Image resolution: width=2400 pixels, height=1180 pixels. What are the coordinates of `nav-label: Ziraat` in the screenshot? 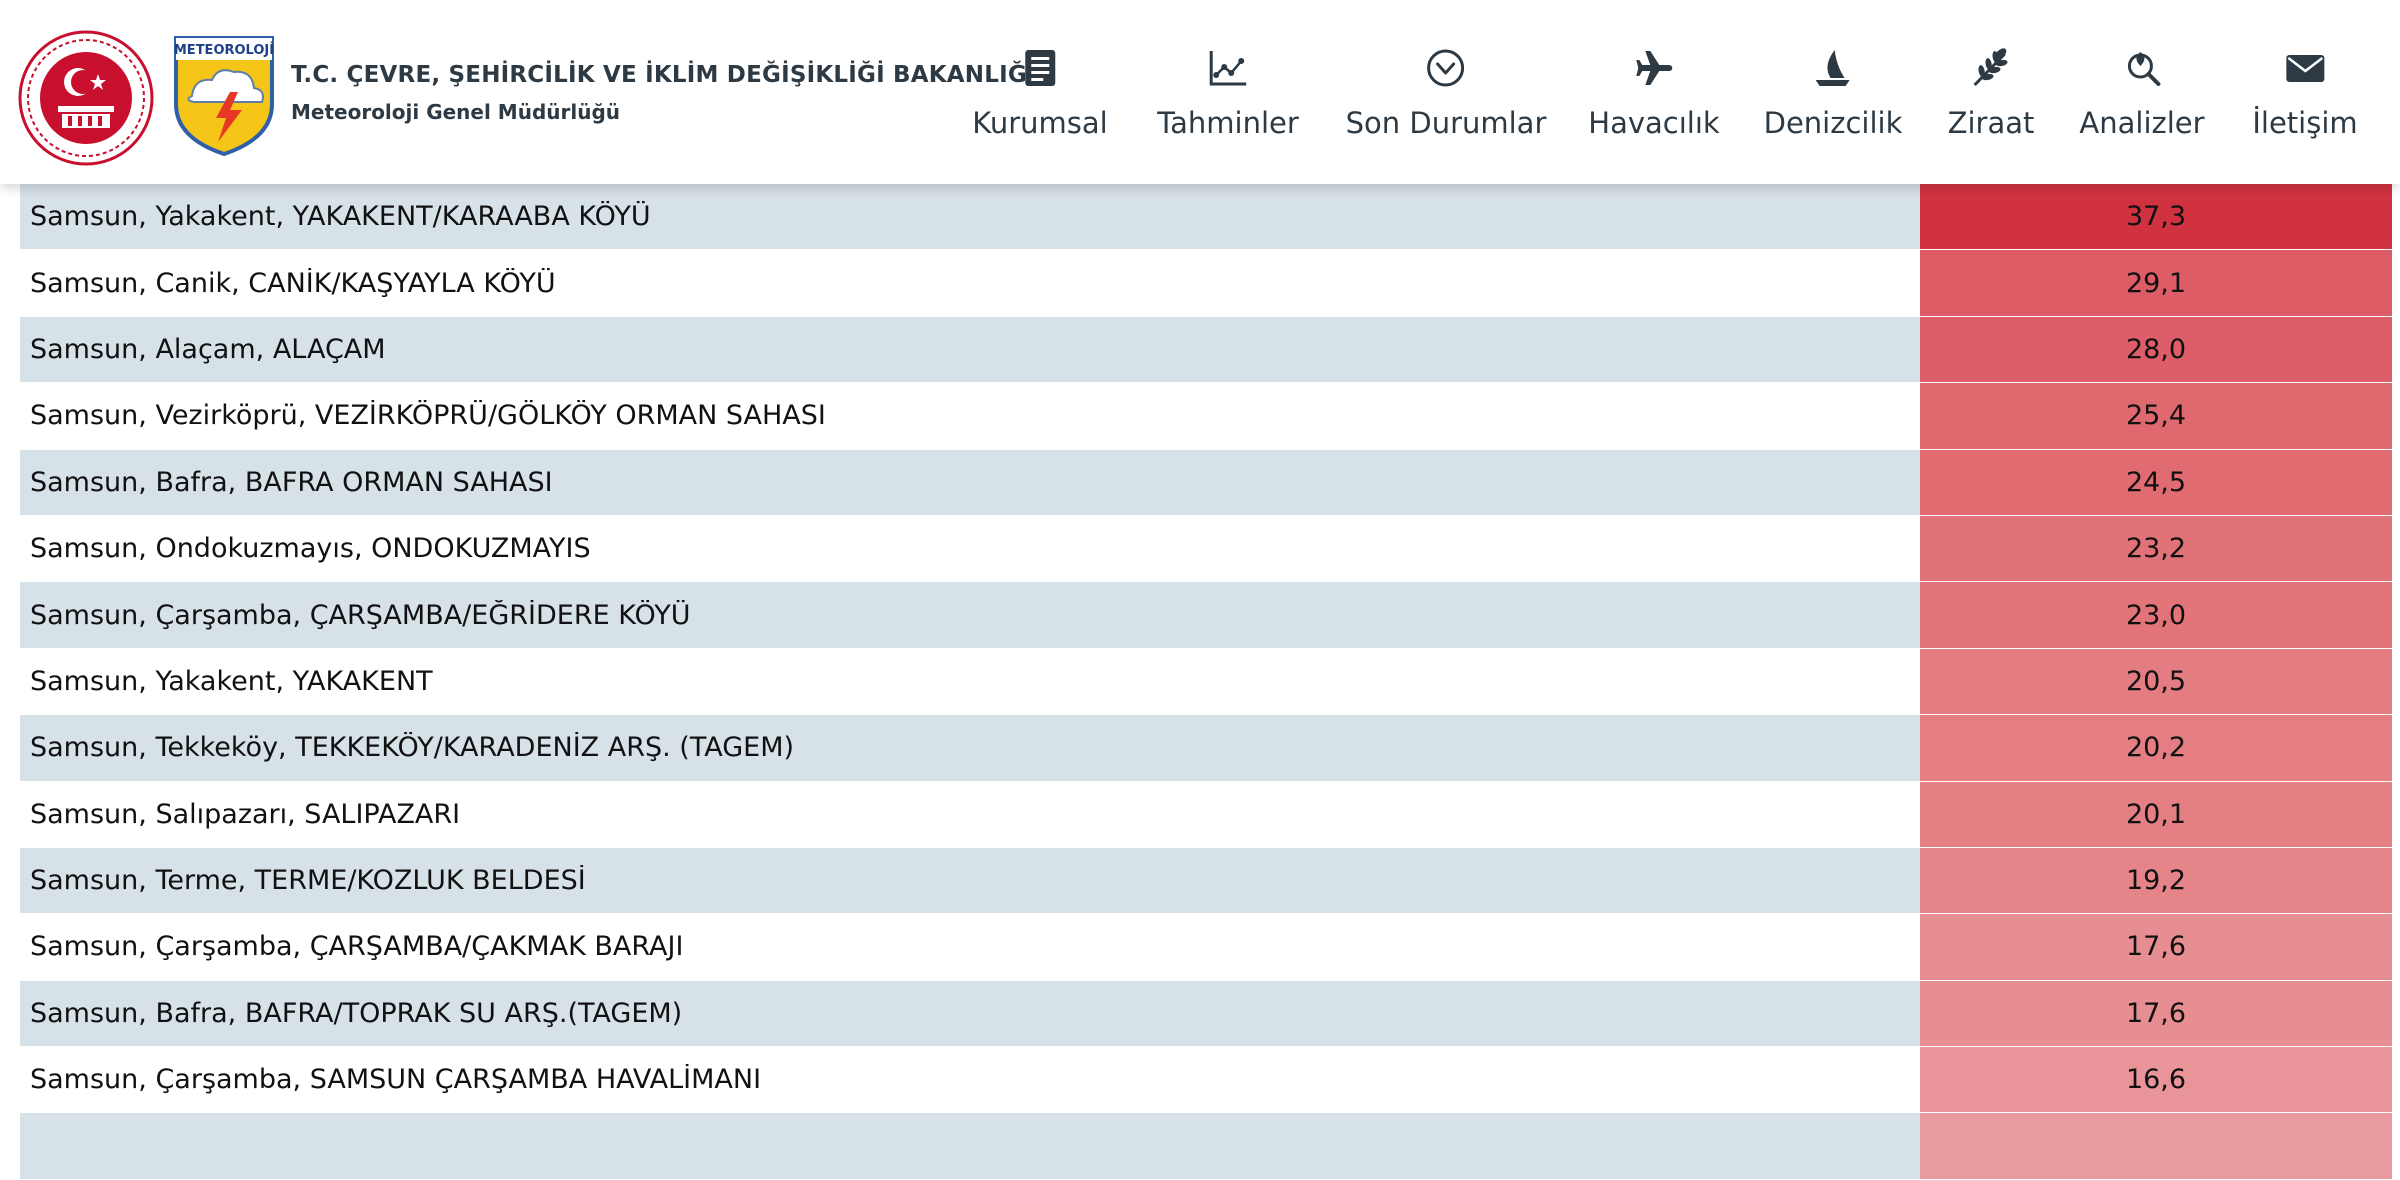 It's located at (1991, 123).